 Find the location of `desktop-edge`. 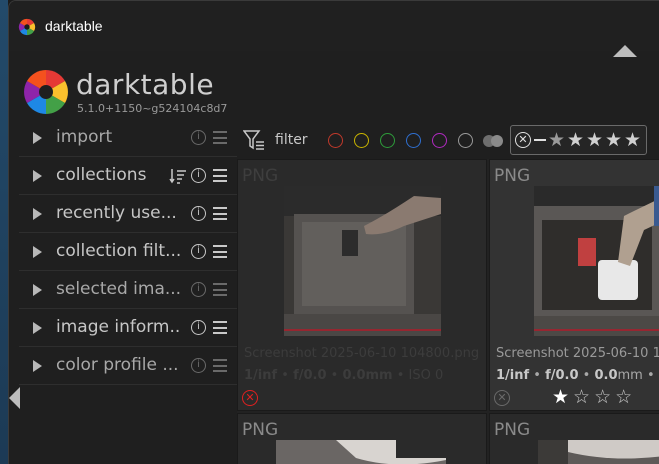

desktop-edge is located at coordinates (4, 232).